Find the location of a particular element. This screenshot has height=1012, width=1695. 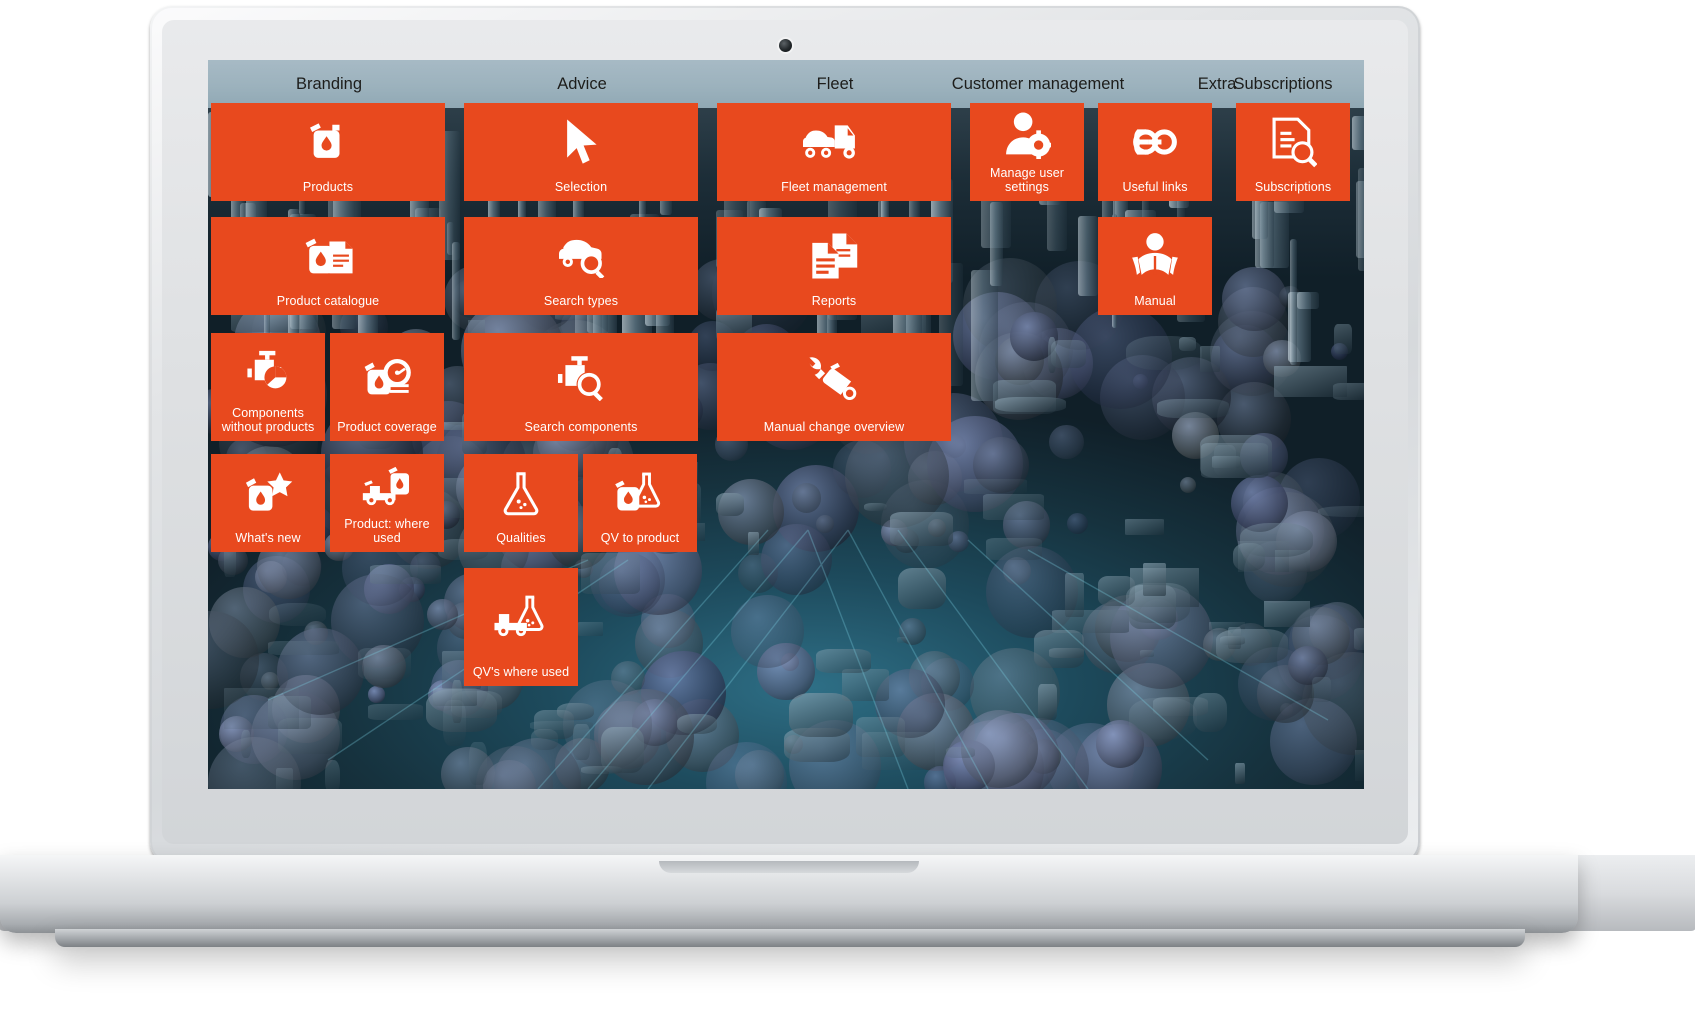

tile-label: Products is located at coordinates (328, 187).